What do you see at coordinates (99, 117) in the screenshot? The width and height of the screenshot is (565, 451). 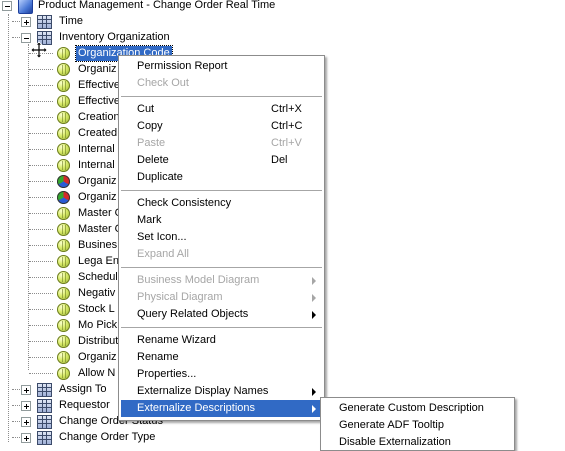 I see `column-label: Creation` at bounding box center [99, 117].